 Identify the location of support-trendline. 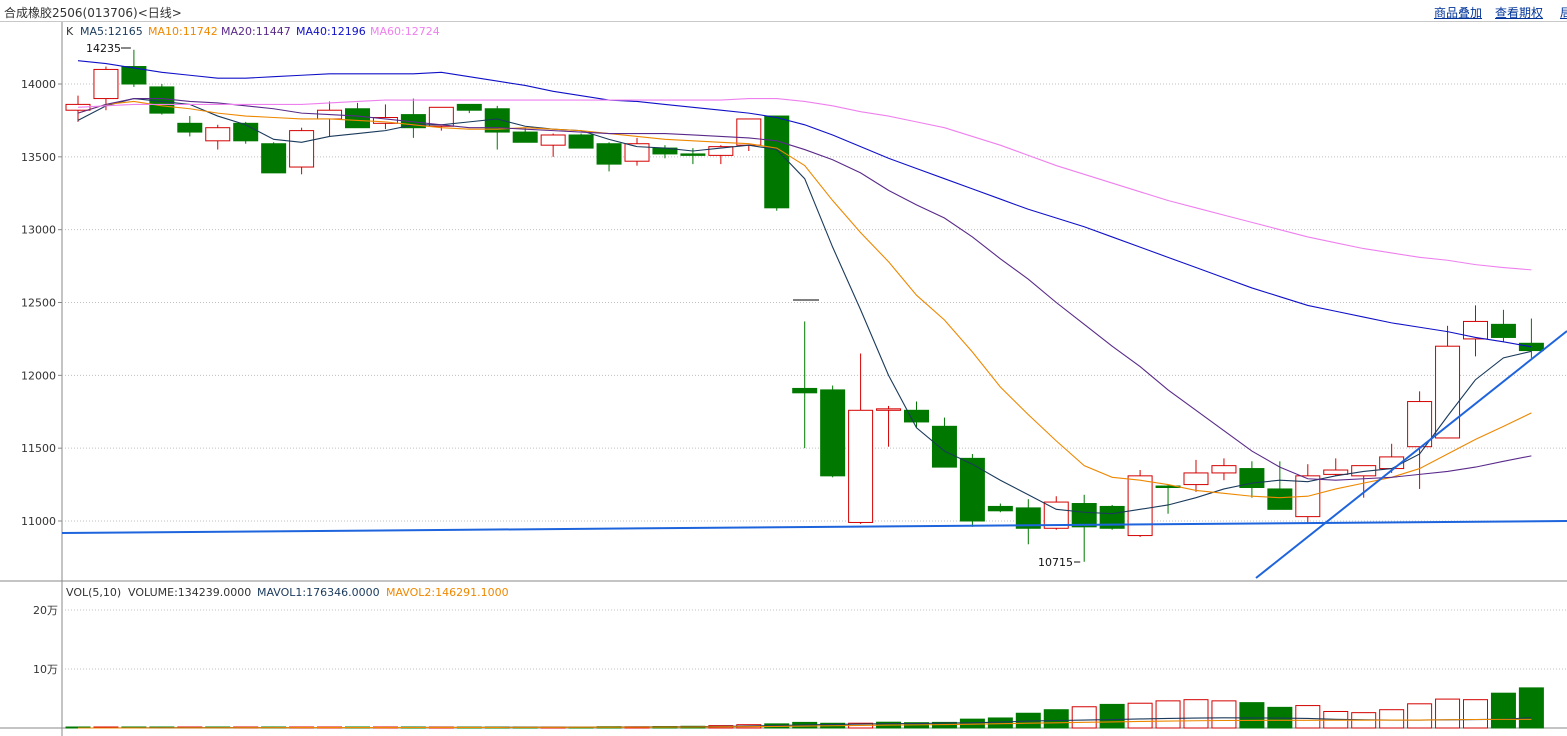
(814, 527).